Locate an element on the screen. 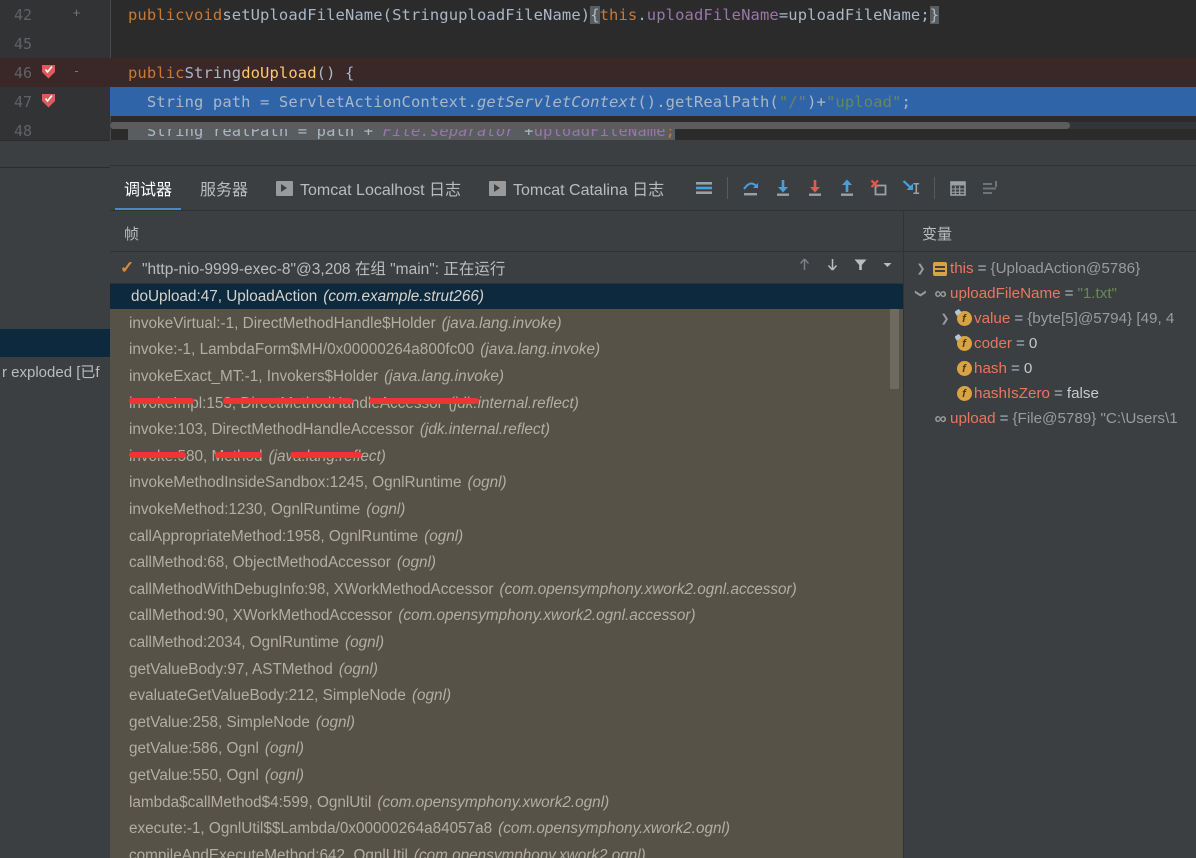 The width and height of the screenshot is (1196, 858). step-over-button is located at coordinates (751, 188).